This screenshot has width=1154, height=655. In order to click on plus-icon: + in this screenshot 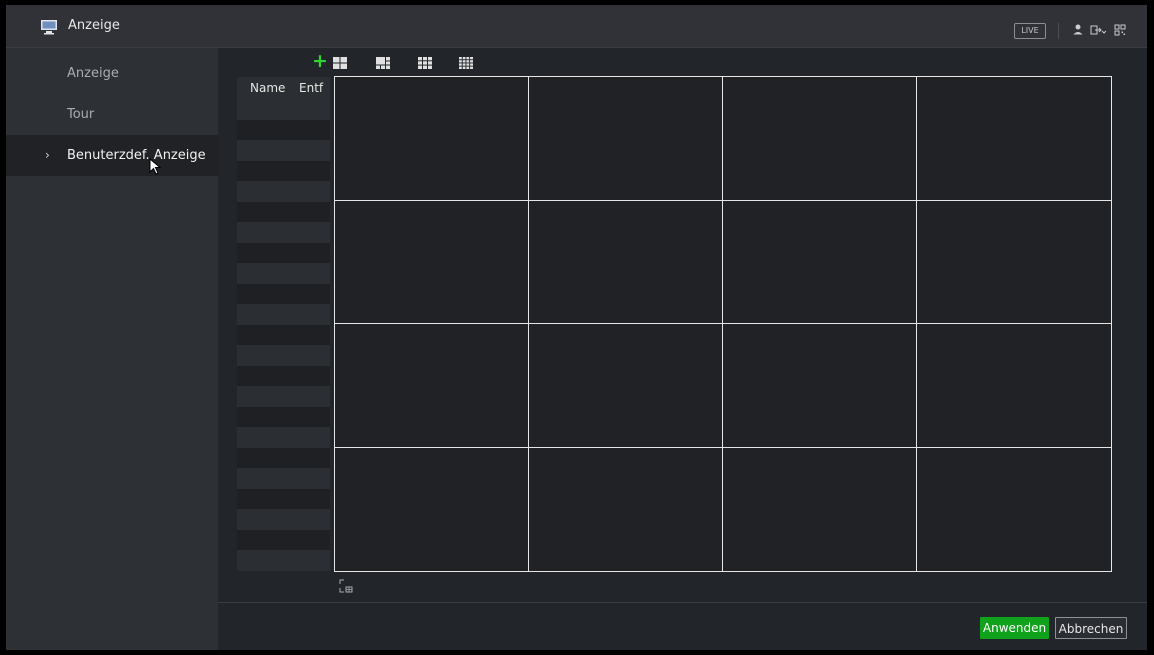, I will do `click(320, 61)`.